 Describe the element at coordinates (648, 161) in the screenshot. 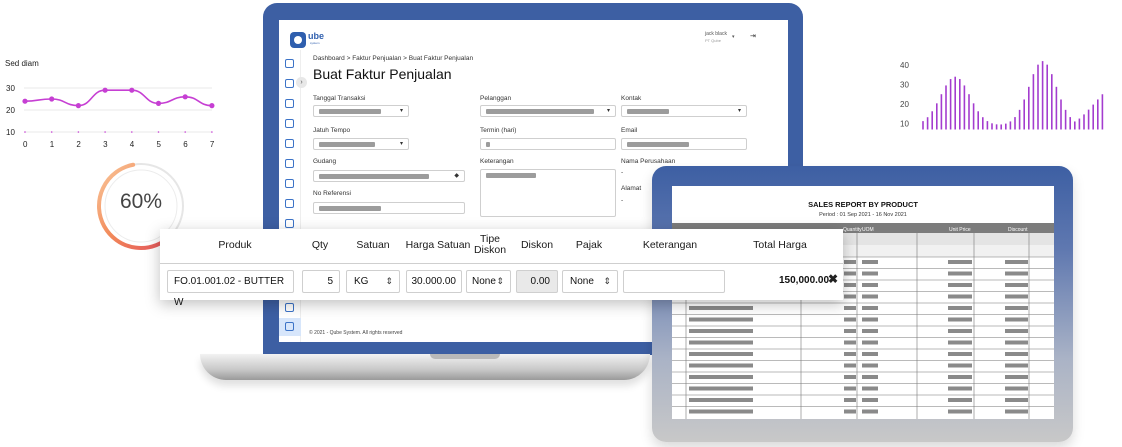

I see `nama-perusahaan-label: Nama Perusahaan` at that location.